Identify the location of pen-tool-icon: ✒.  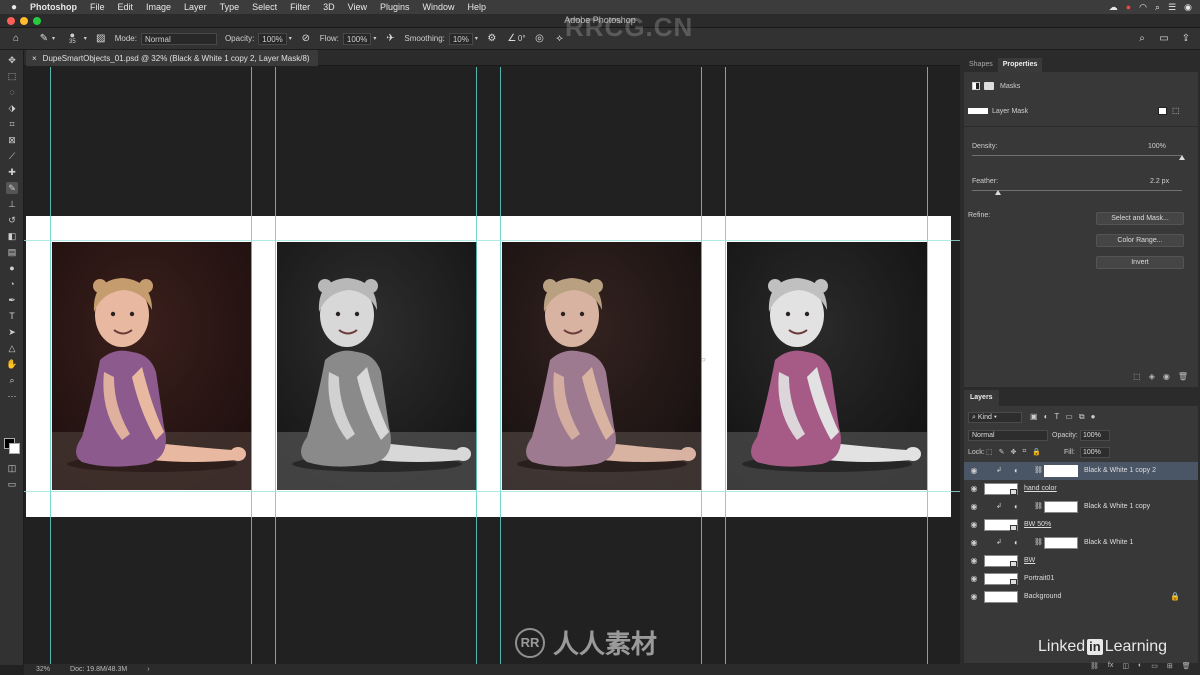
(12, 300).